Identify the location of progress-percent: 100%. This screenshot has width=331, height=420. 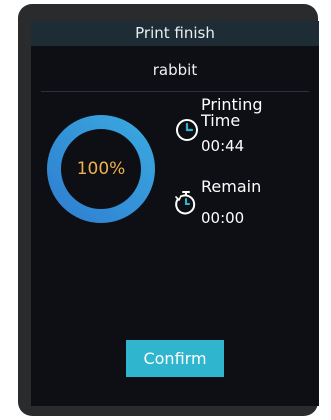
(101, 169).